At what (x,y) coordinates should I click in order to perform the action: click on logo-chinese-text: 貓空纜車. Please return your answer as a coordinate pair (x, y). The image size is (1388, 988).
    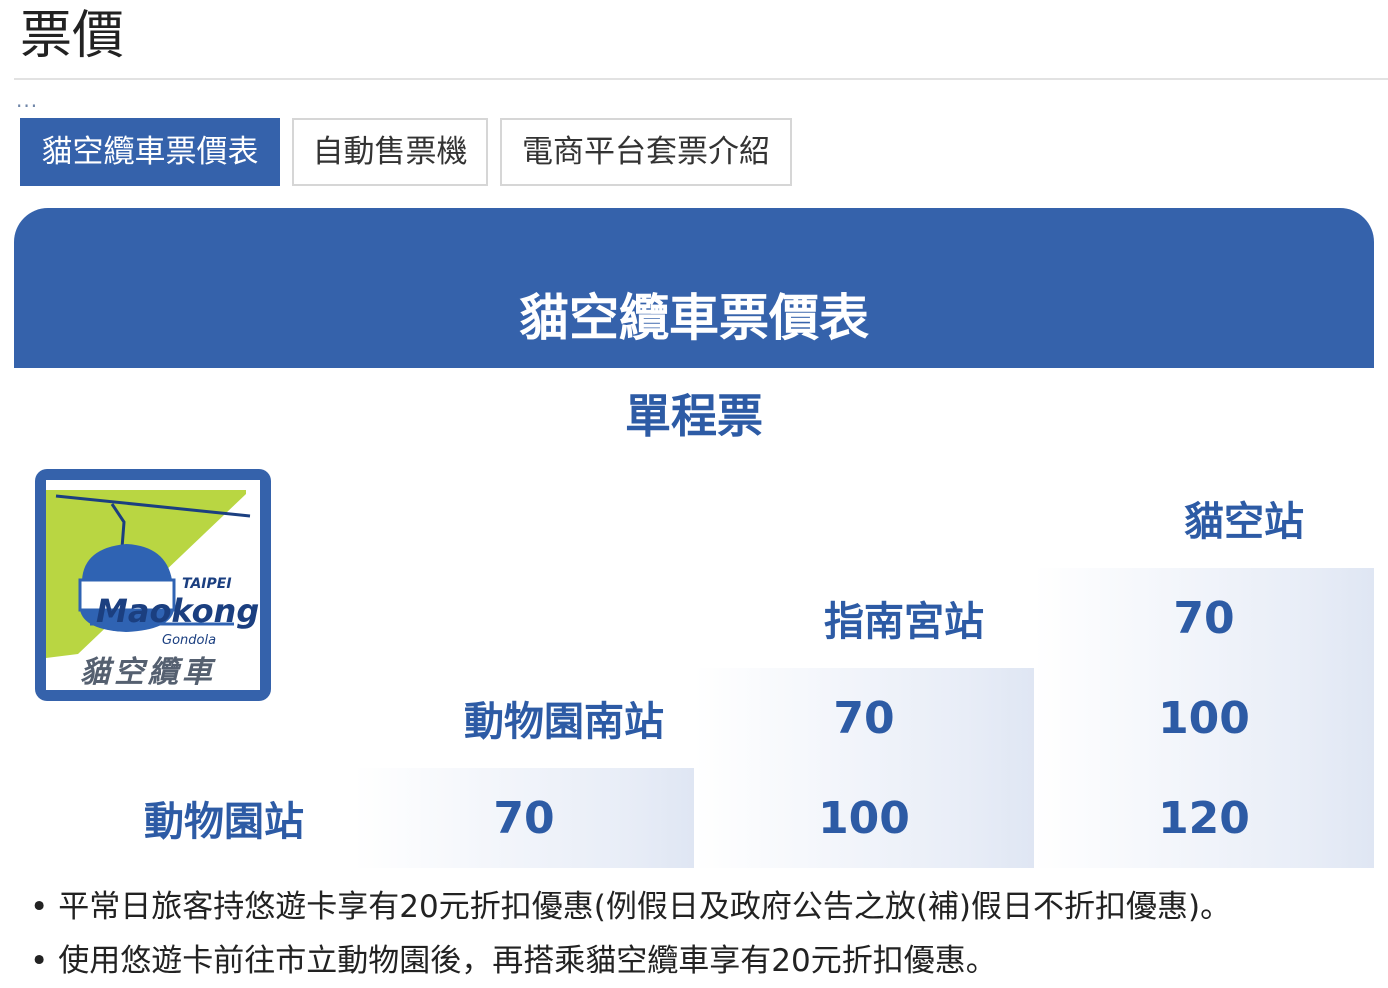
    Looking at the image, I should click on (148, 672).